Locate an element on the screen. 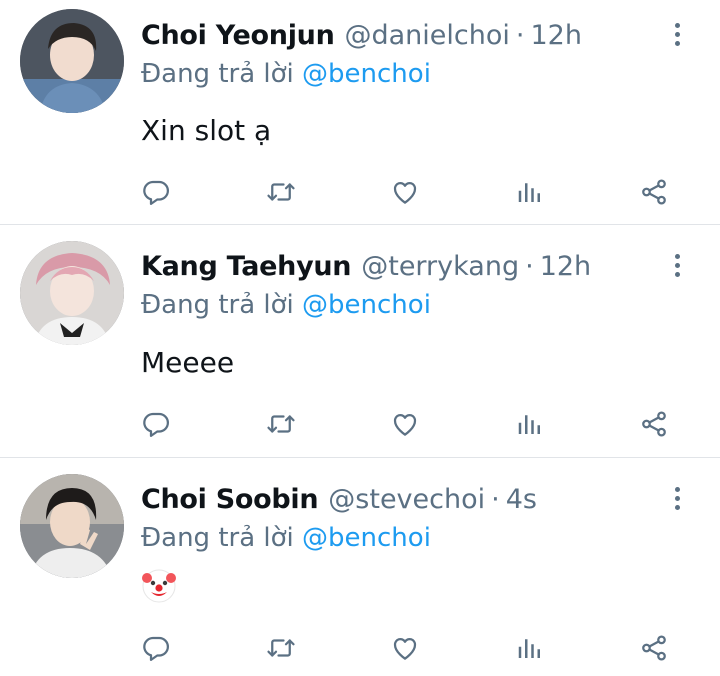  tweet-header: Choi Soobin @stevechoi · 4s is located at coordinates (339, 500).